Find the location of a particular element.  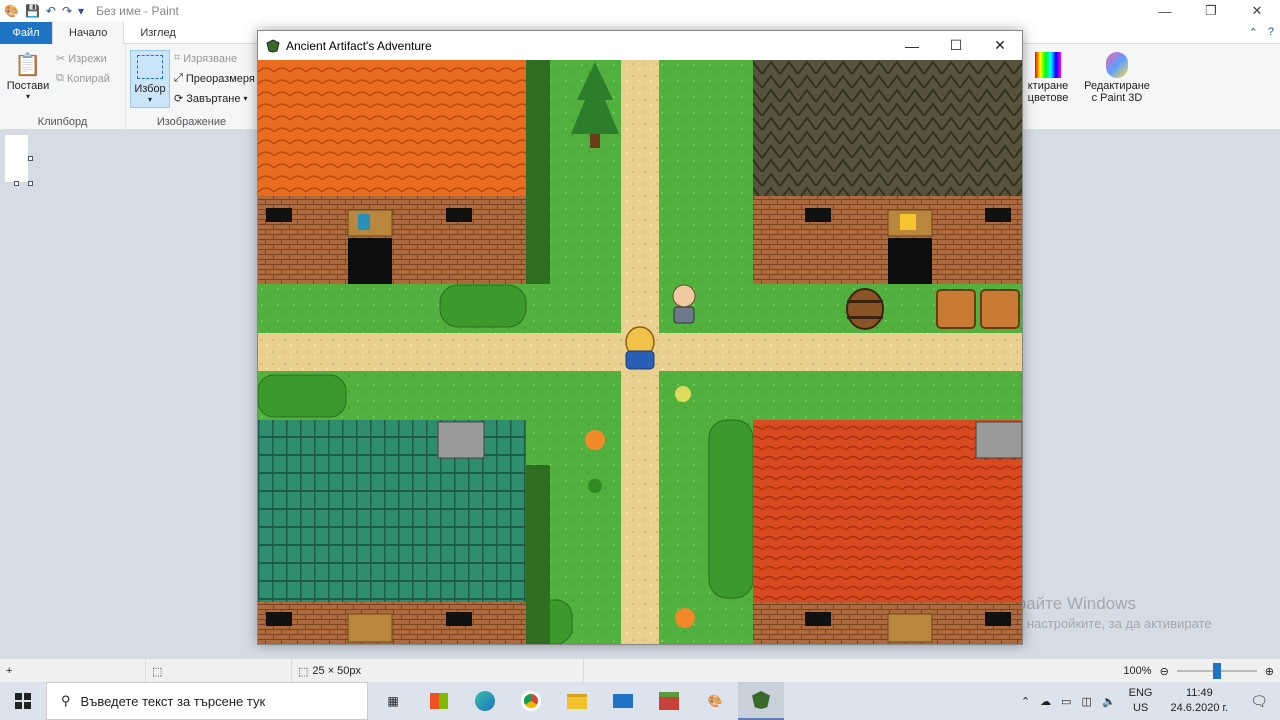

drawing-canvas is located at coordinates (16, 158).